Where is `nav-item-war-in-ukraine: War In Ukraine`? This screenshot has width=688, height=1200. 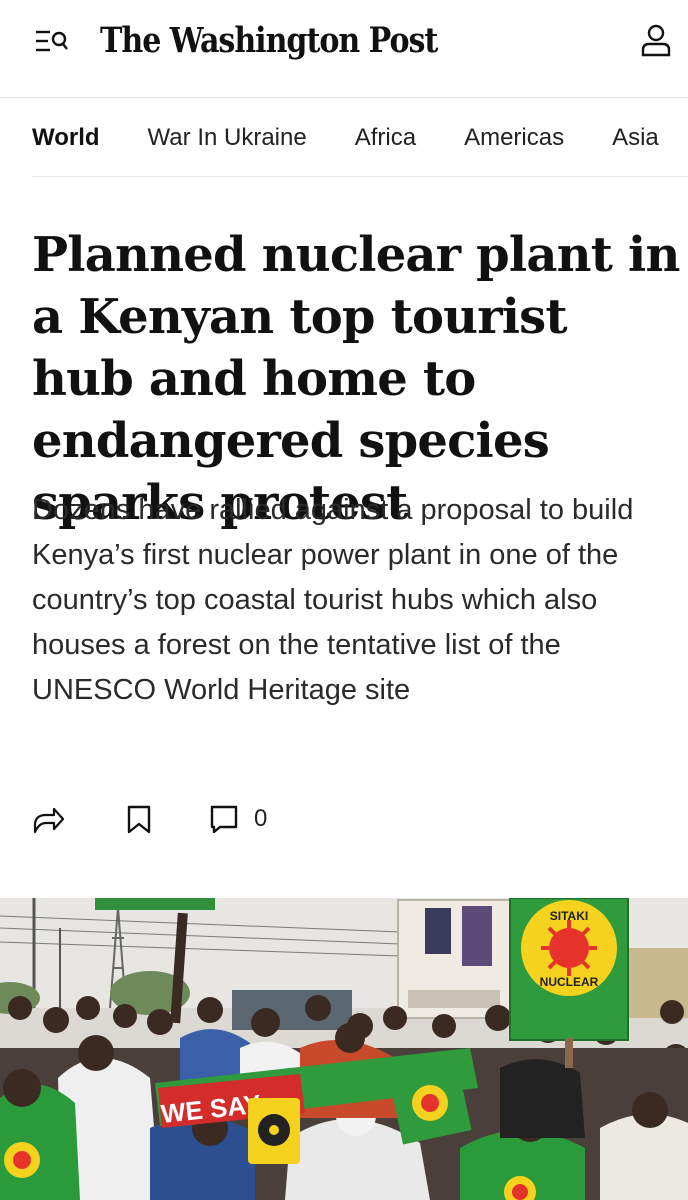
nav-item-war-in-ukraine: War In Ukraine is located at coordinates (227, 138).